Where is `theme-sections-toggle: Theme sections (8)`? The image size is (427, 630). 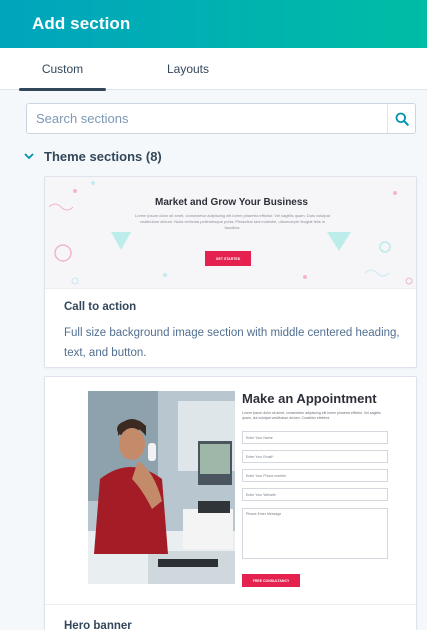 theme-sections-toggle: Theme sections (8) is located at coordinates (92, 156).